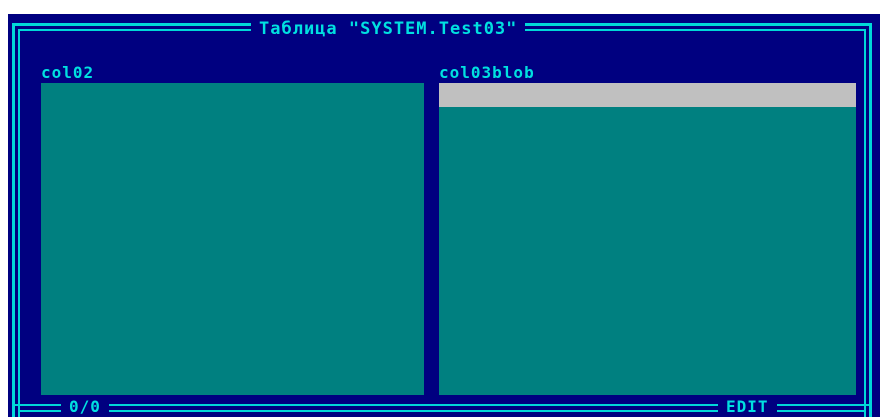  What do you see at coordinates (388, 29) in the screenshot?
I see `window-title: Таблица "SYSTEM.Test03"` at bounding box center [388, 29].